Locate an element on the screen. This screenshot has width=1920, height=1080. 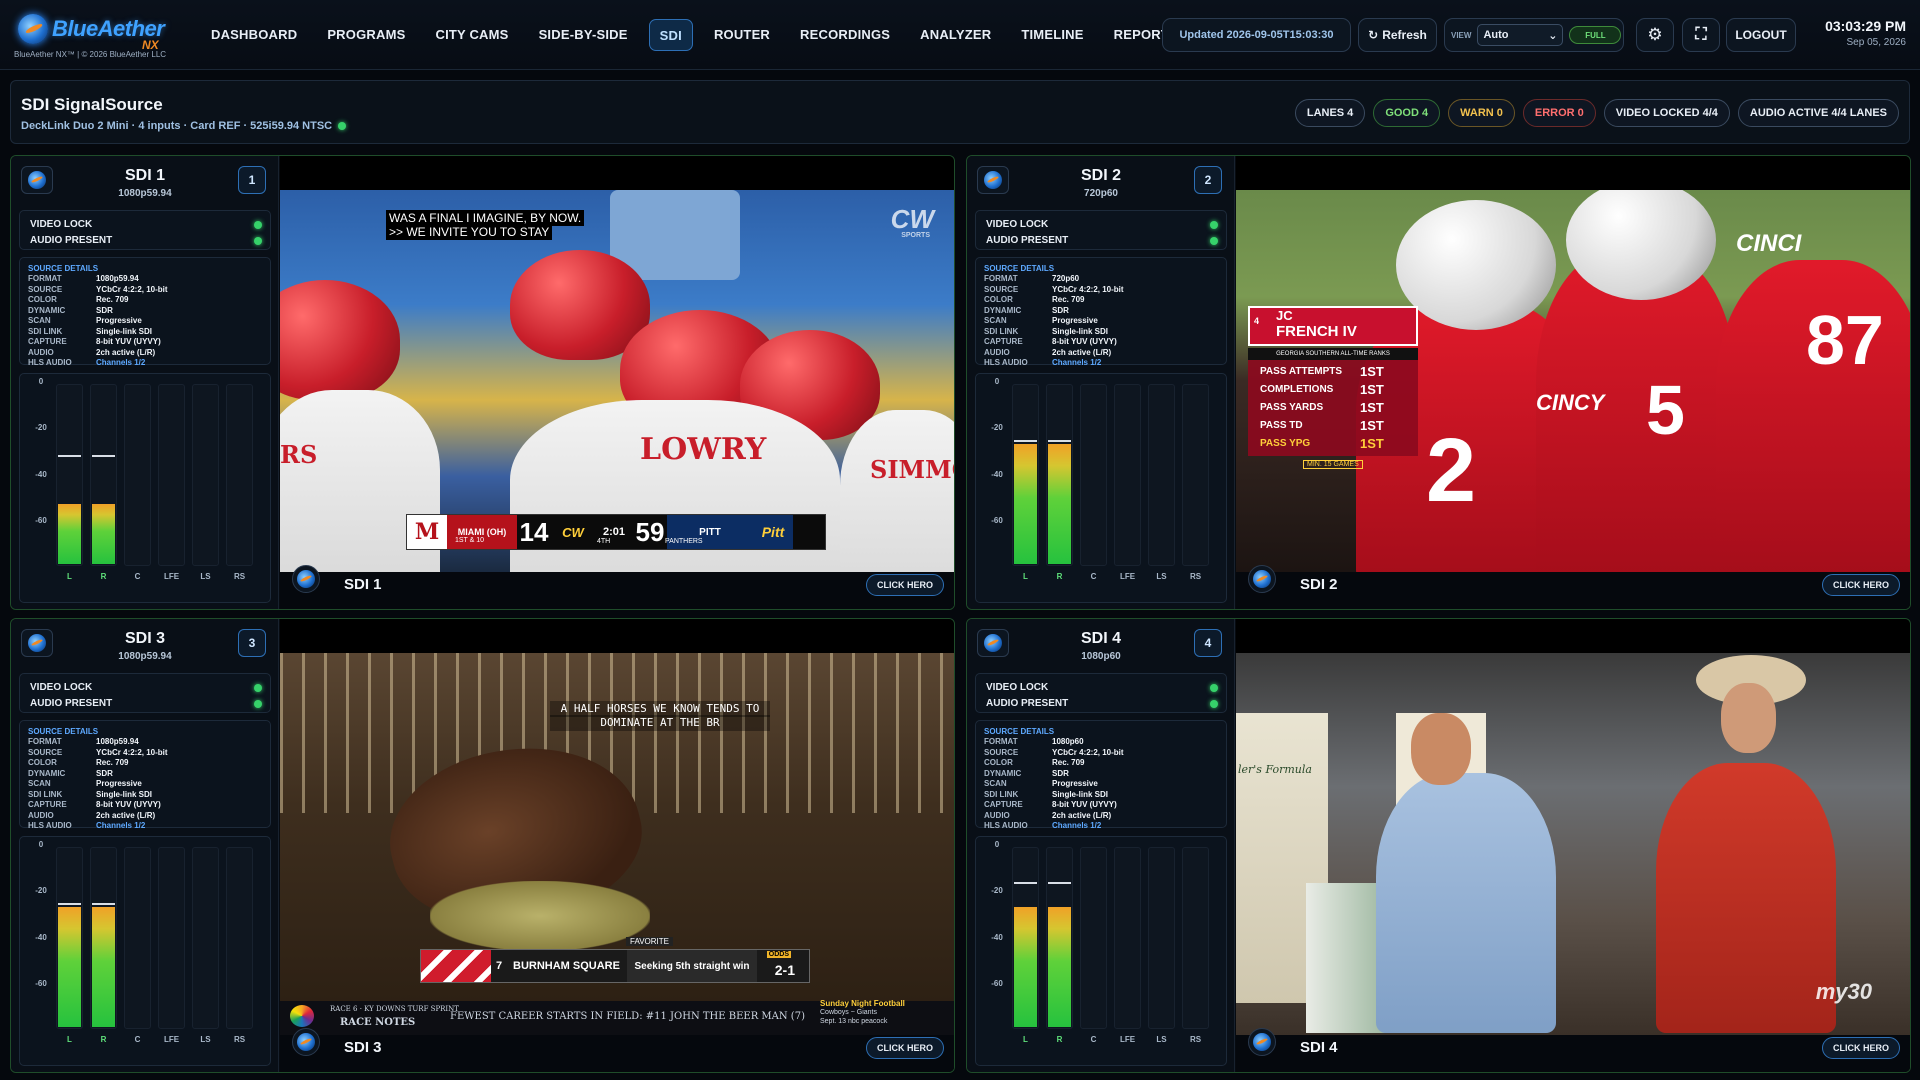
clock-date: Sep 05, 2026 is located at coordinates (1876, 42).